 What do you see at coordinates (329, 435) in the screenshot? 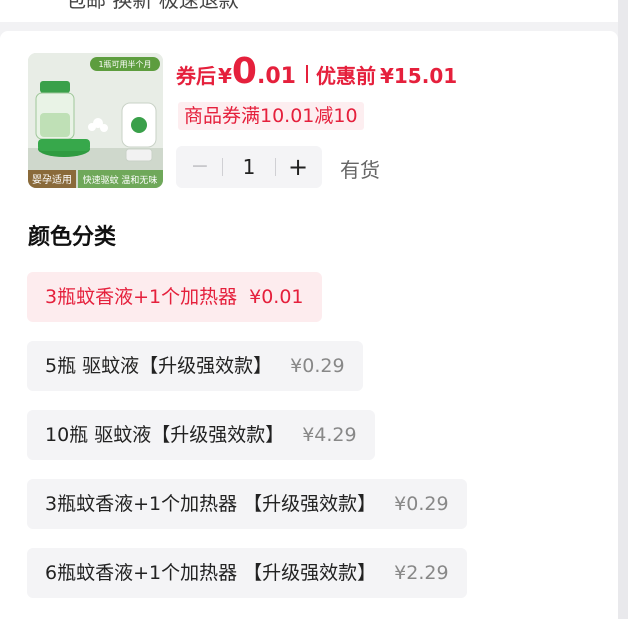
I see `variant-price: ¥4.29` at bounding box center [329, 435].